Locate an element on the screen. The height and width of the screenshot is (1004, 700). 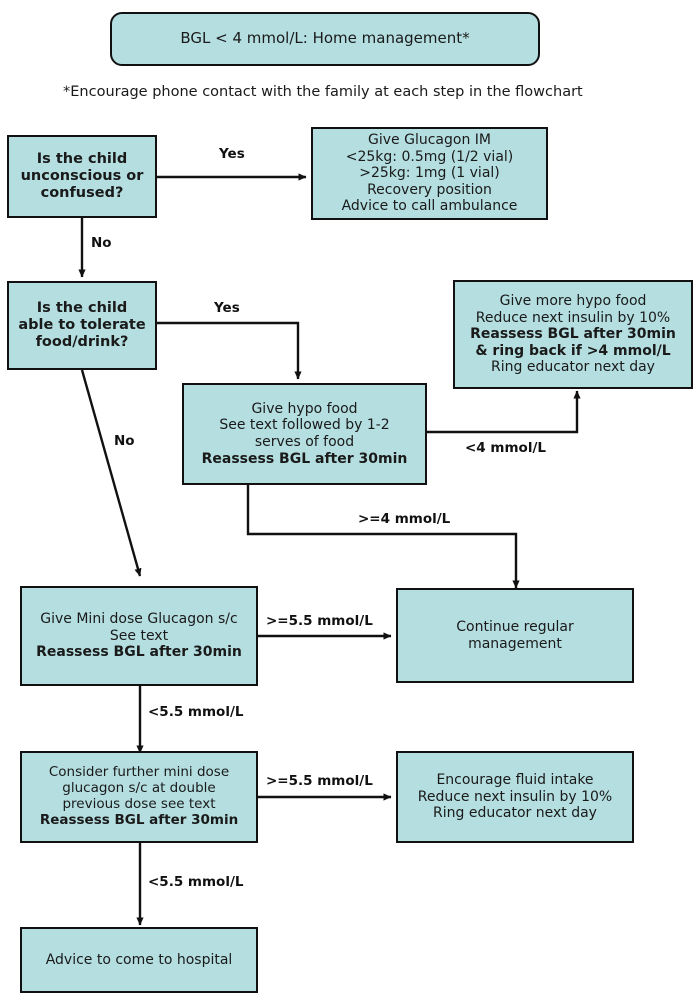
q-unconscious-line-2: confused? is located at coordinates (82, 193).